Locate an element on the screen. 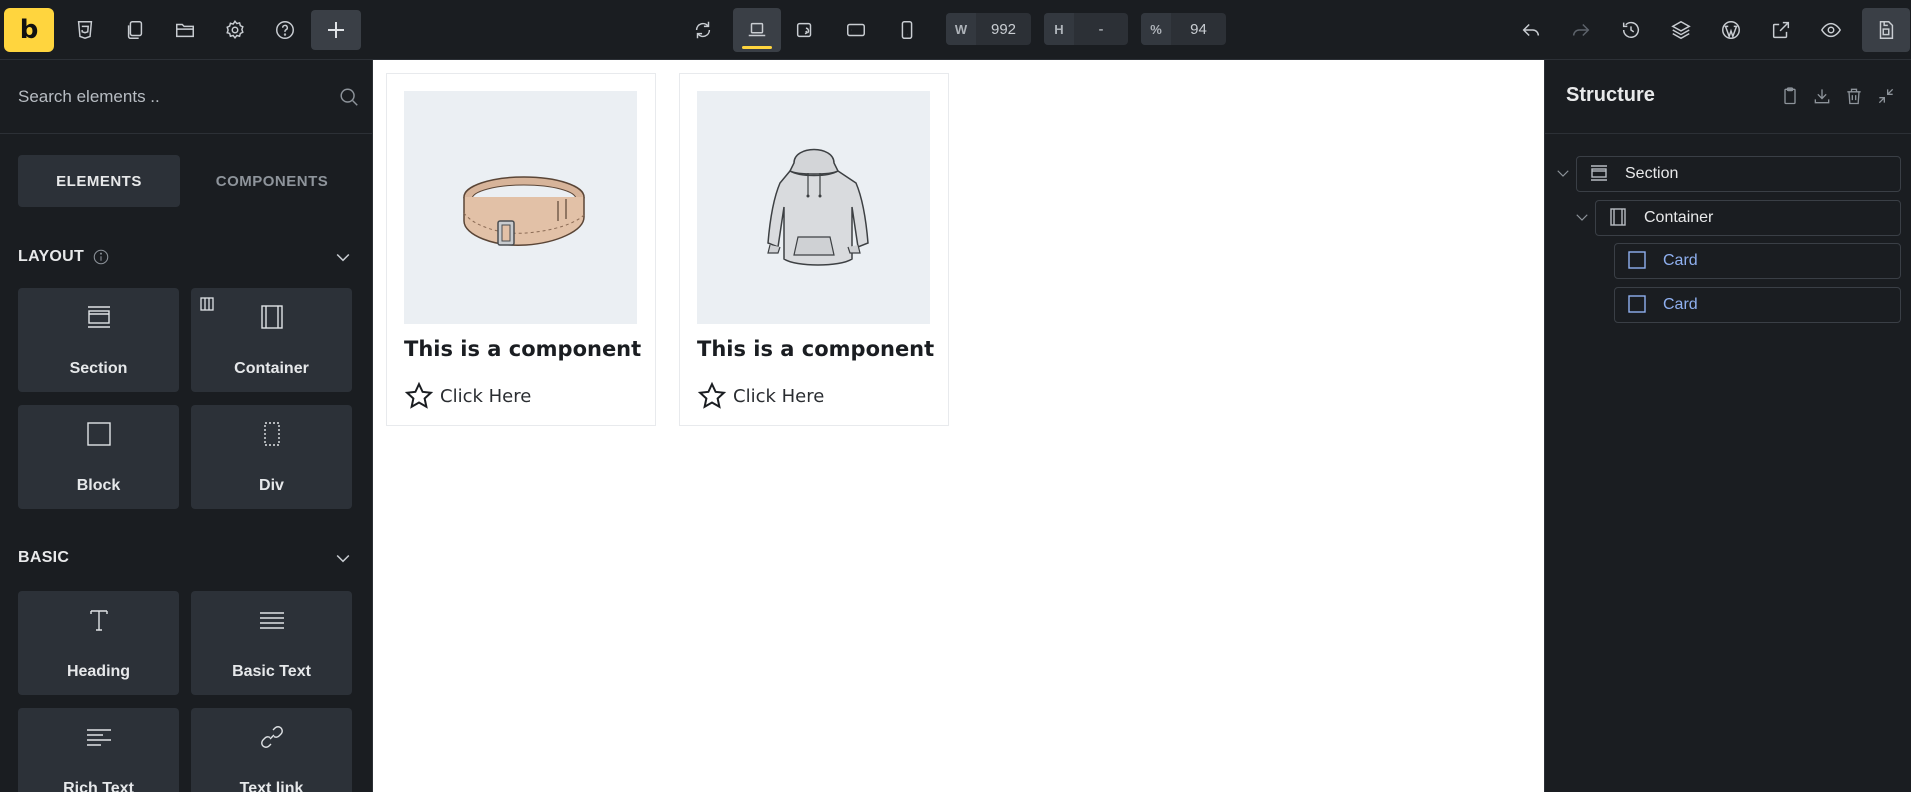 This screenshot has width=1911, height=792. top-toolbar: b W 992 H - % 94 is located at coordinates (955, 30).